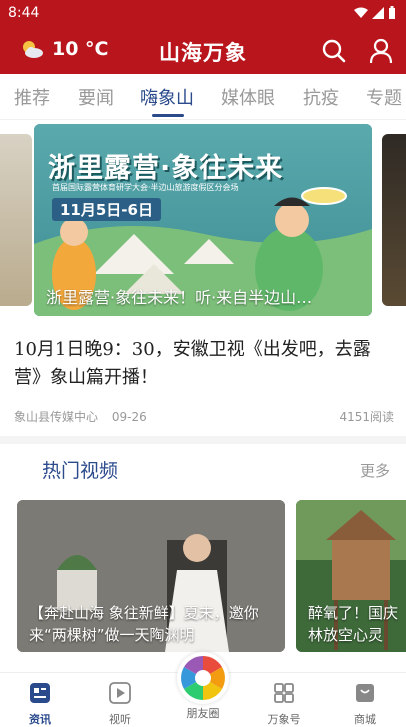 This screenshot has height=727, width=406. I want to click on carousel-prev-slide, so click(16, 220).